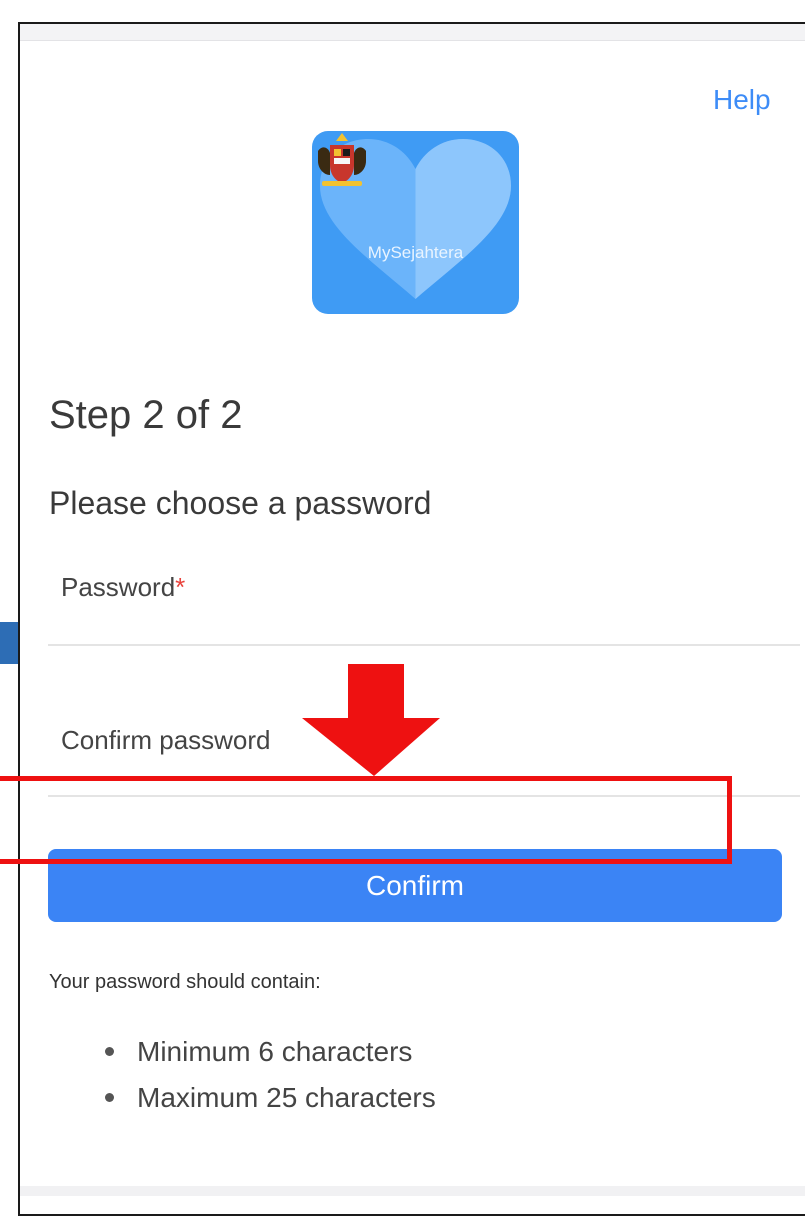 This screenshot has height=1216, width=805. What do you see at coordinates (742, 100) in the screenshot?
I see `help-link: Help` at bounding box center [742, 100].